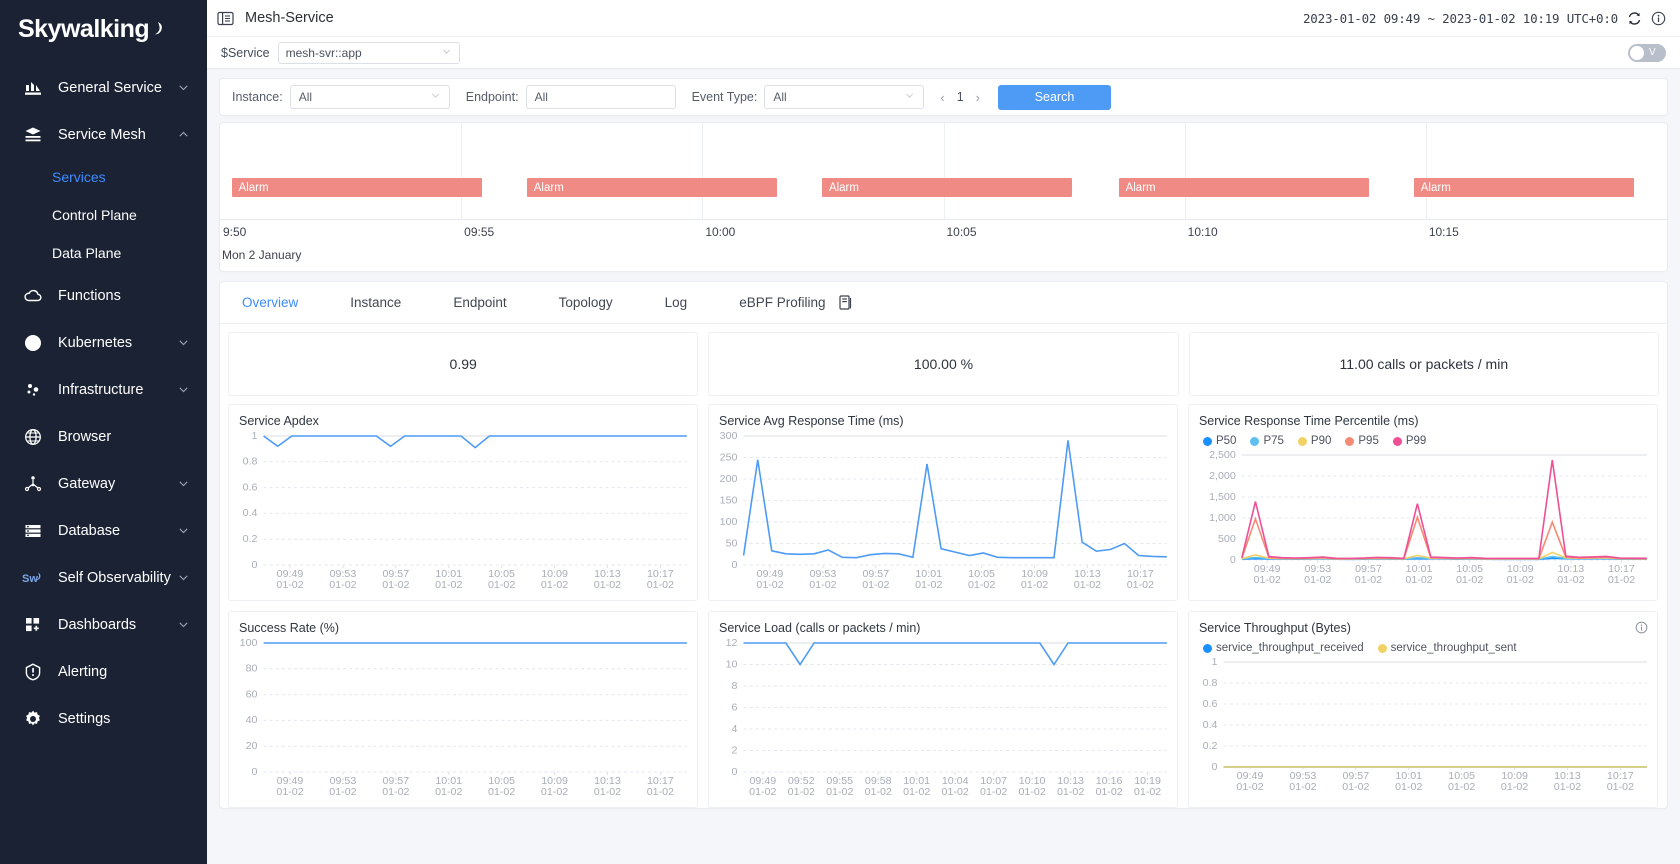 This screenshot has height=864, width=1680. What do you see at coordinates (676, 302) in the screenshot?
I see `tab-log: Log` at bounding box center [676, 302].